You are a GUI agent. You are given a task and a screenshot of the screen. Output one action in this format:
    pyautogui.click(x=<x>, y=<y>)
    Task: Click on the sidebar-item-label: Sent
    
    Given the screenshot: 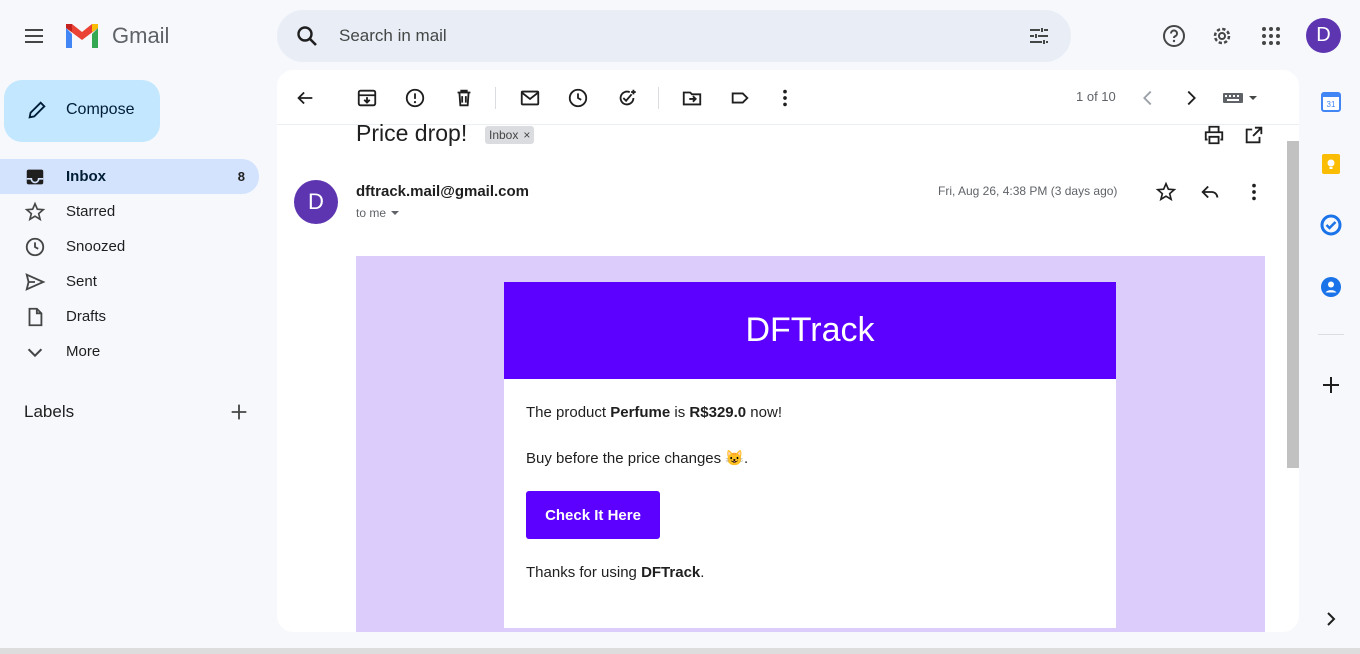 What is the action you would take?
    pyautogui.click(x=81, y=281)
    